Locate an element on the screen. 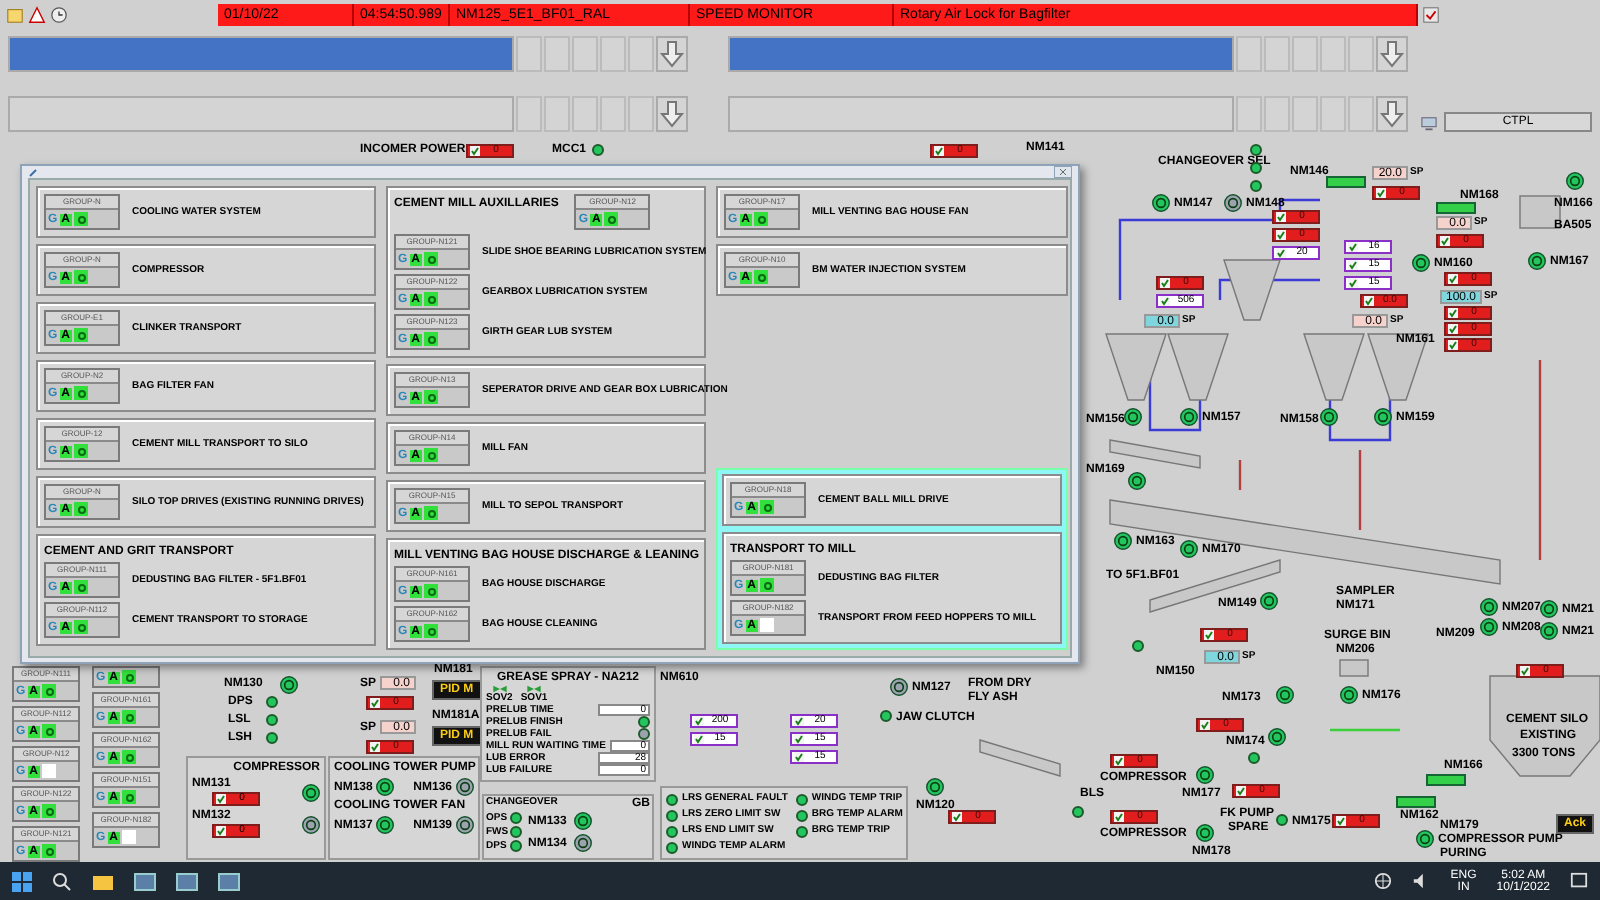  surge-bin-drawing is located at coordinates (1354, 668).